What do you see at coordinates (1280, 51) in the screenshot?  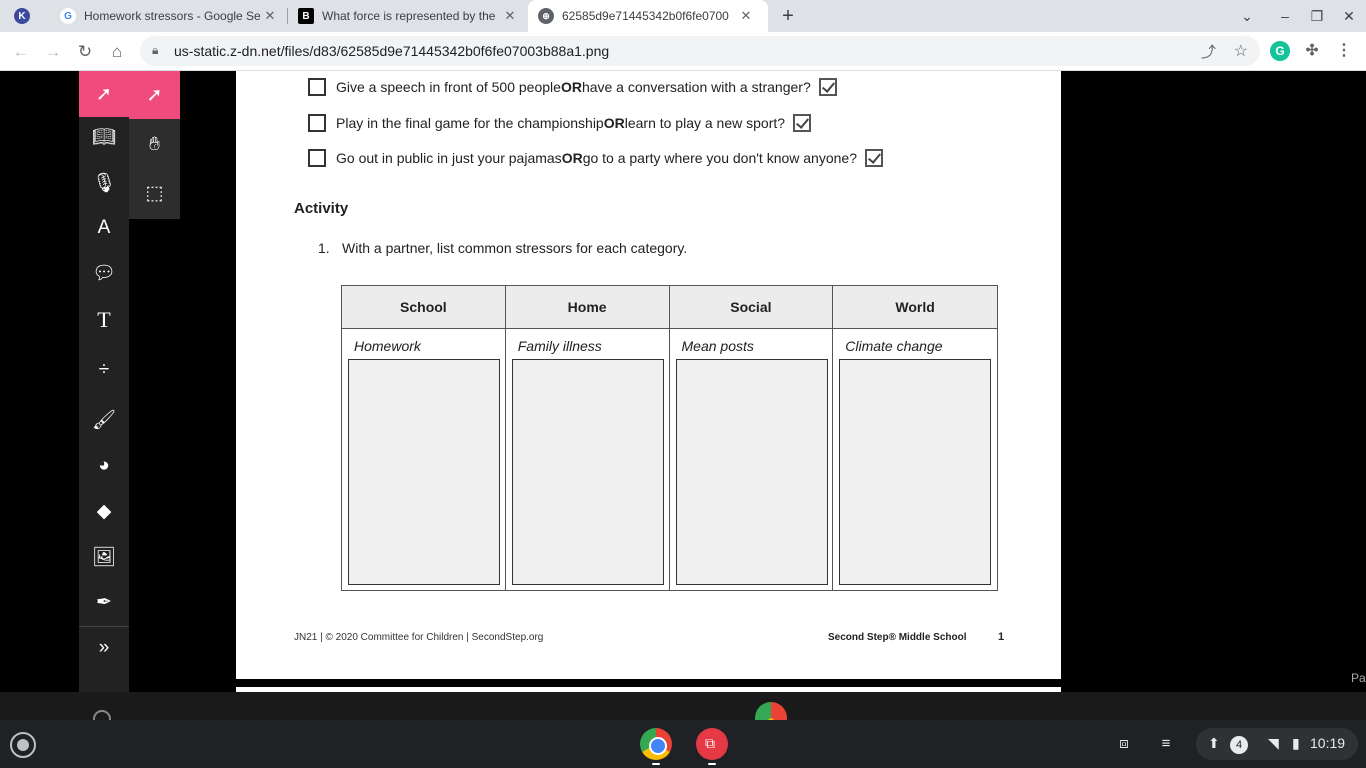 I see `grammarly-extension-icon: G` at bounding box center [1280, 51].